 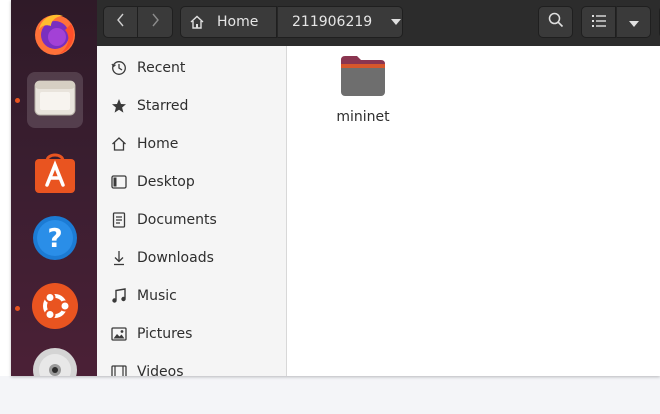 I want to click on dock-item-help: ?, so click(x=55, y=240).